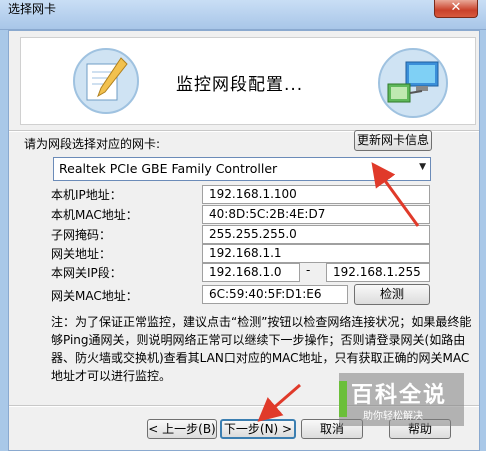 The width and height of the screenshot is (486, 451). Describe the element at coordinates (378, 272) in the screenshot. I see `segment-end-field: 192.168.1.255` at that location.